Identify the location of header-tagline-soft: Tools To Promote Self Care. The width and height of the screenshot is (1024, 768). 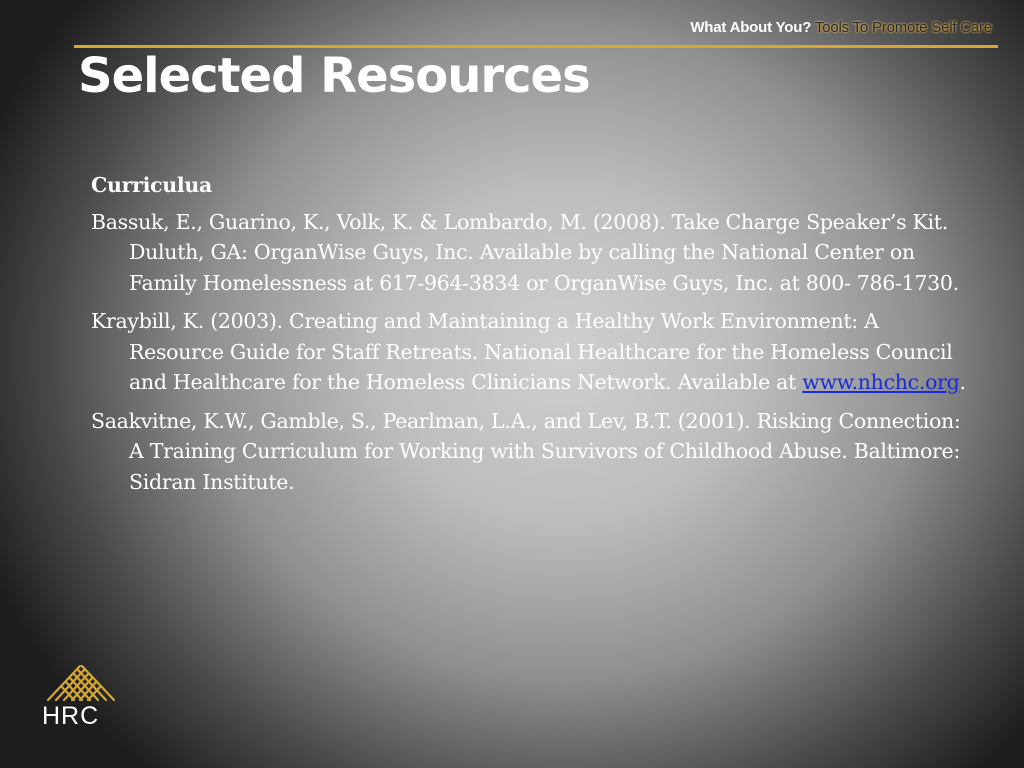
(903, 27).